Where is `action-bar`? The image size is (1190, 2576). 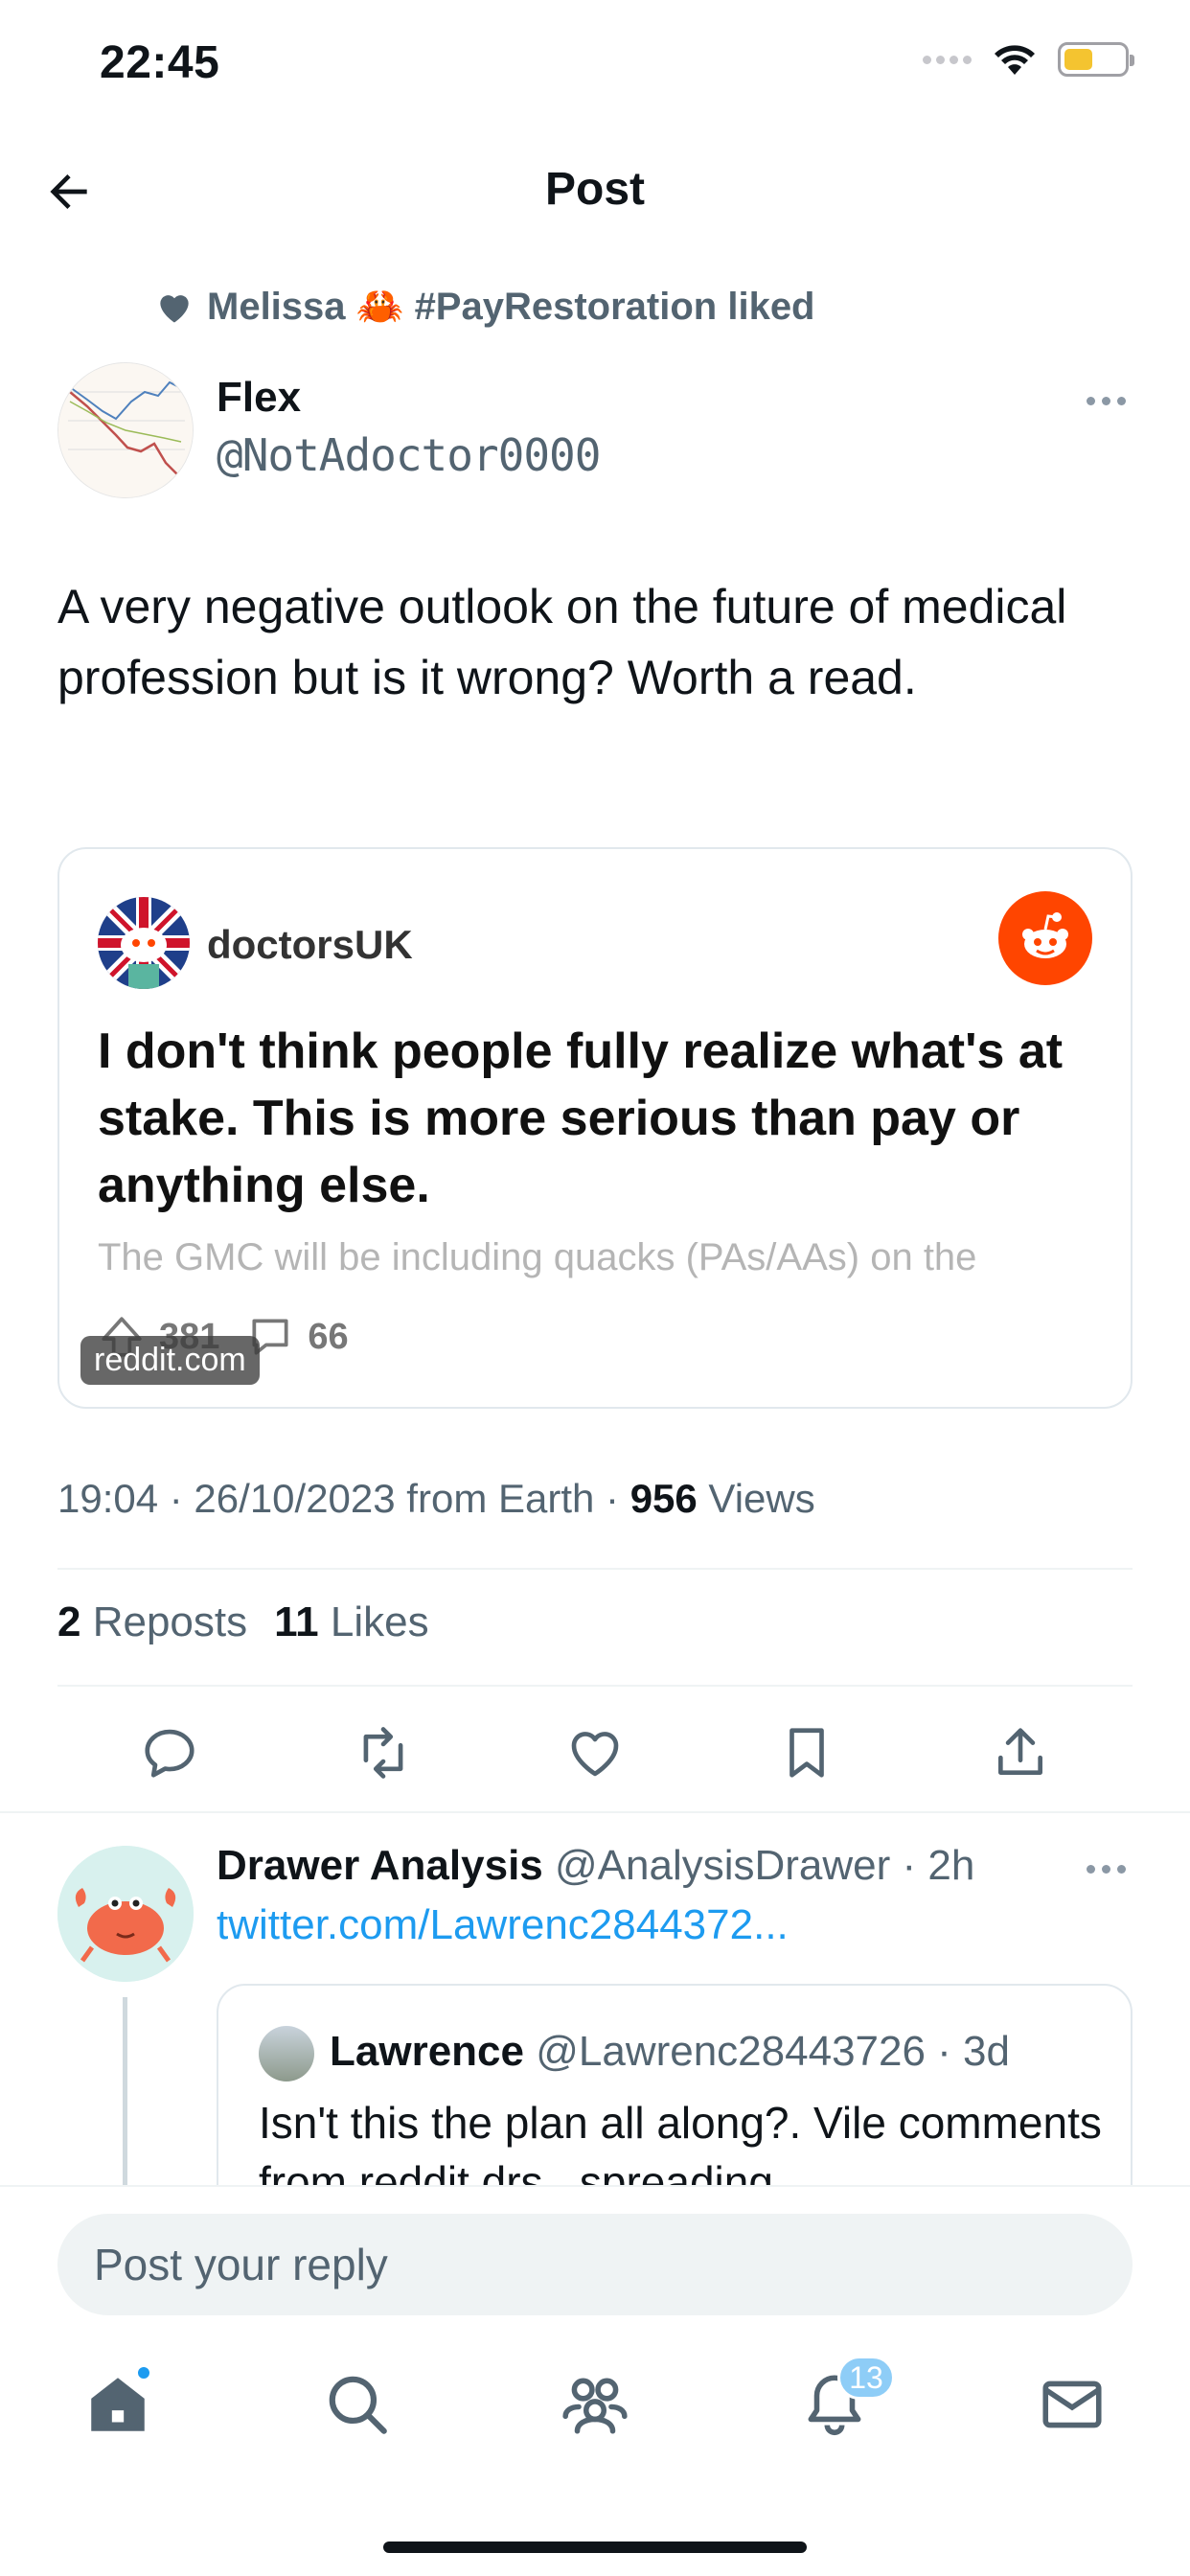 action-bar is located at coordinates (595, 1752).